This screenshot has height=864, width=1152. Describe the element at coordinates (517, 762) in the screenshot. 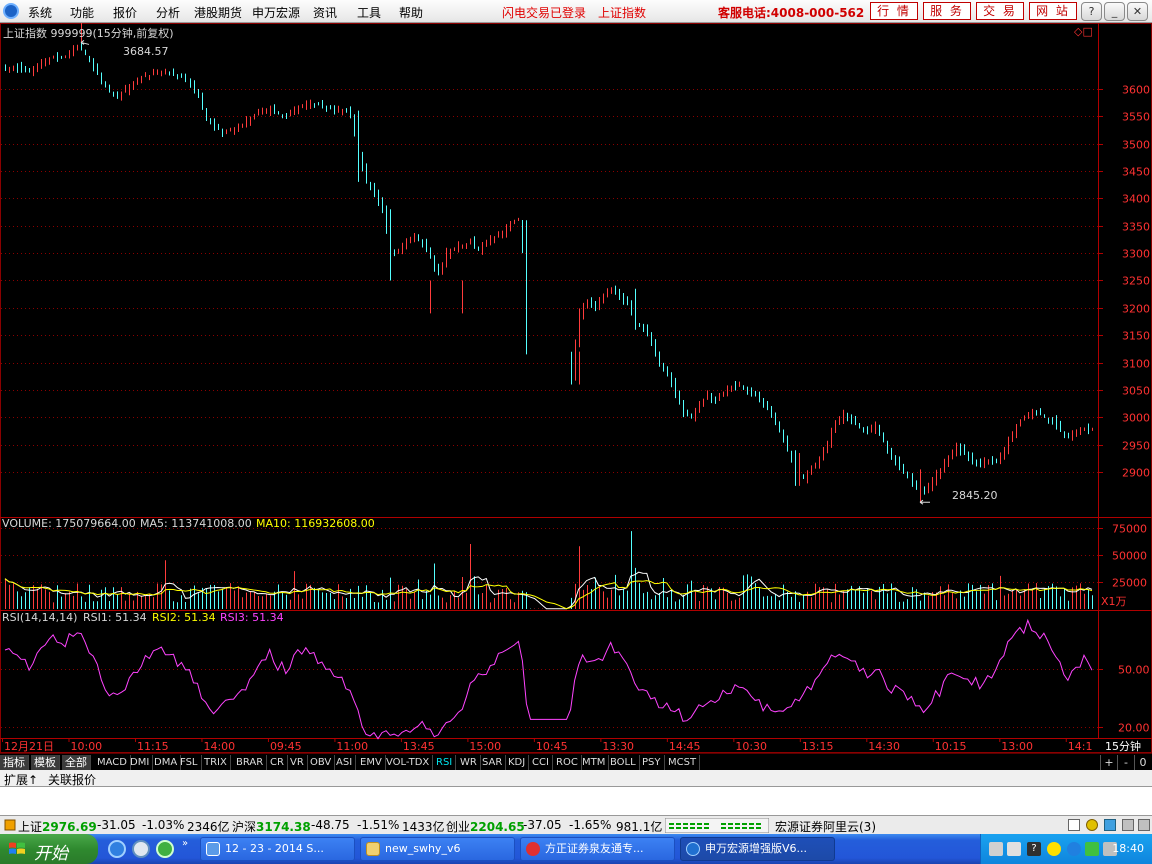

I see `tab-kdj: KDJ` at that location.